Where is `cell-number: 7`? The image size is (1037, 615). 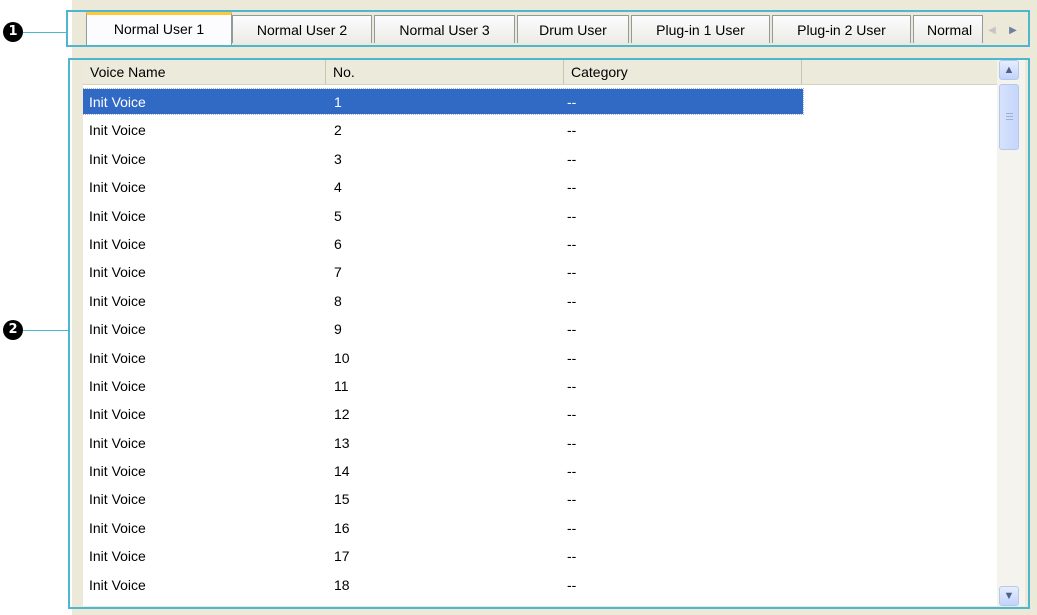 cell-number: 7 is located at coordinates (338, 272).